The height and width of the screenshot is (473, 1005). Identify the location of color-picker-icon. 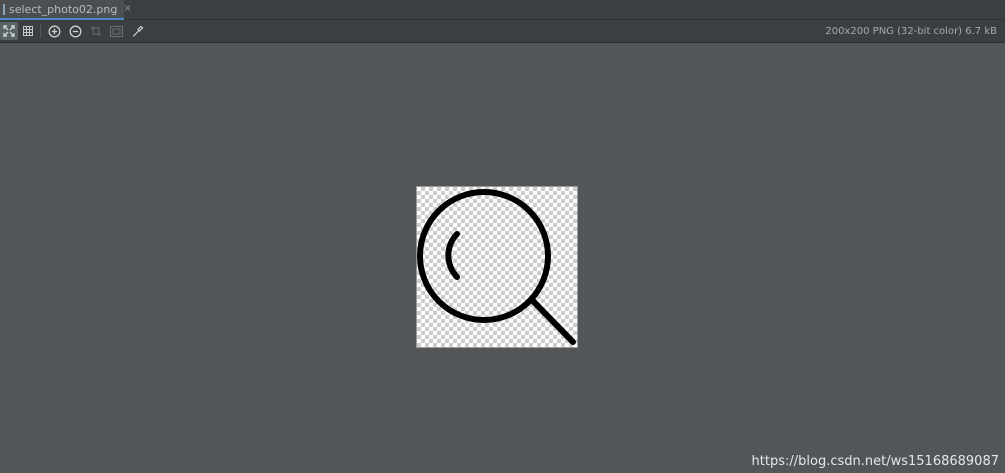
(138, 31).